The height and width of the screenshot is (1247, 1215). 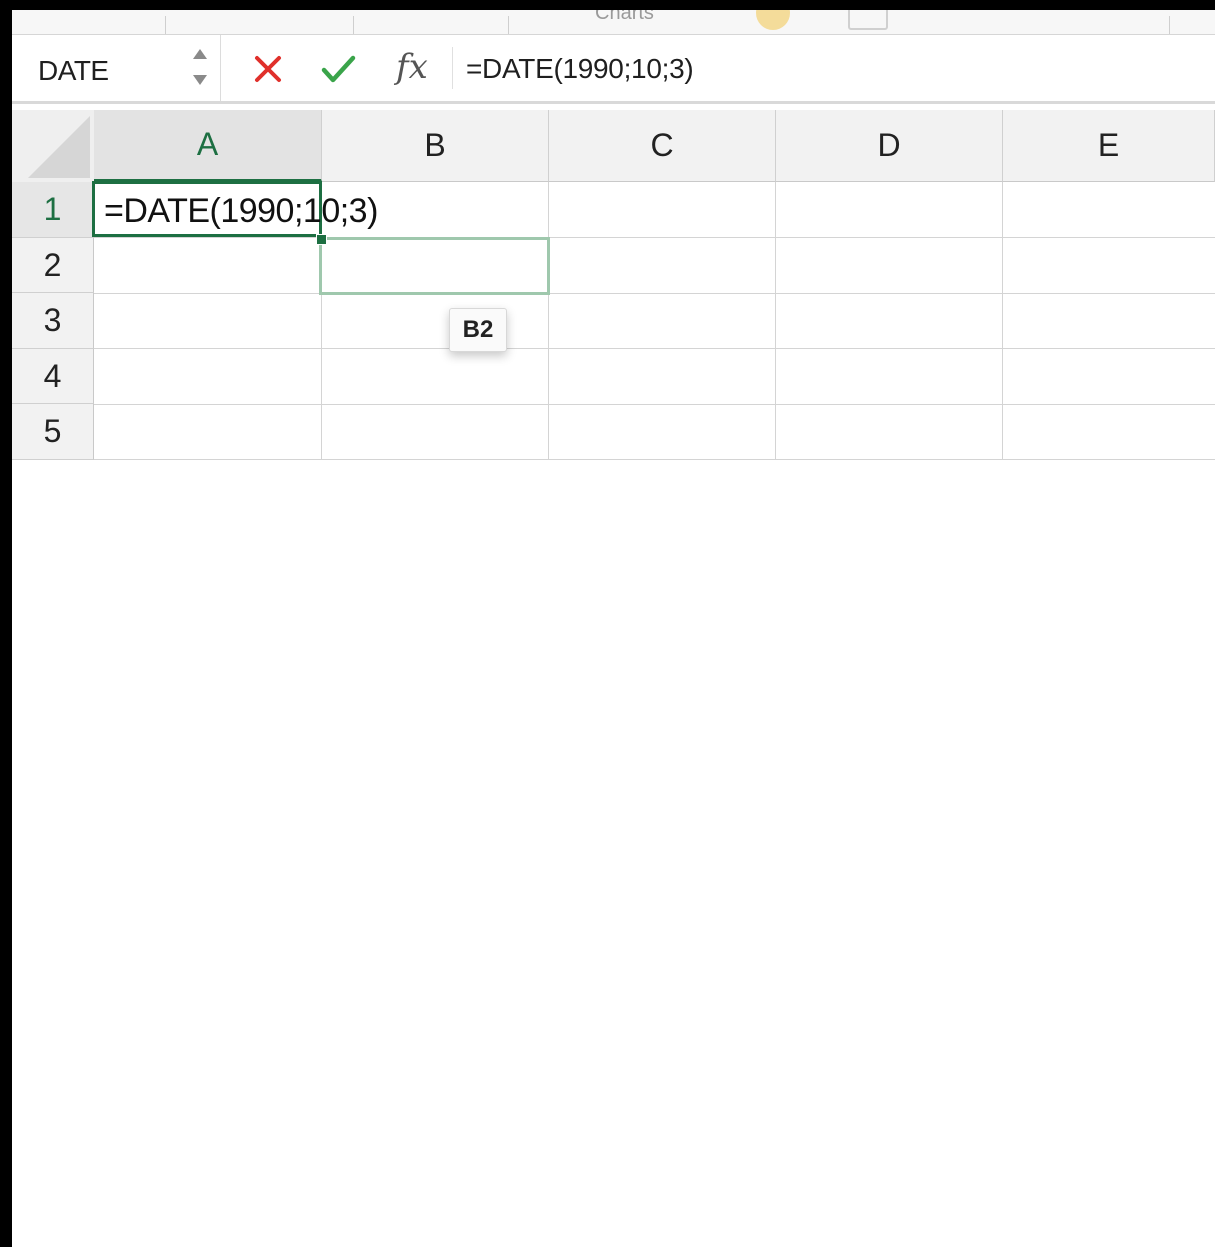 I want to click on formula-input: =DATE(1990;10;3), so click(x=580, y=69).